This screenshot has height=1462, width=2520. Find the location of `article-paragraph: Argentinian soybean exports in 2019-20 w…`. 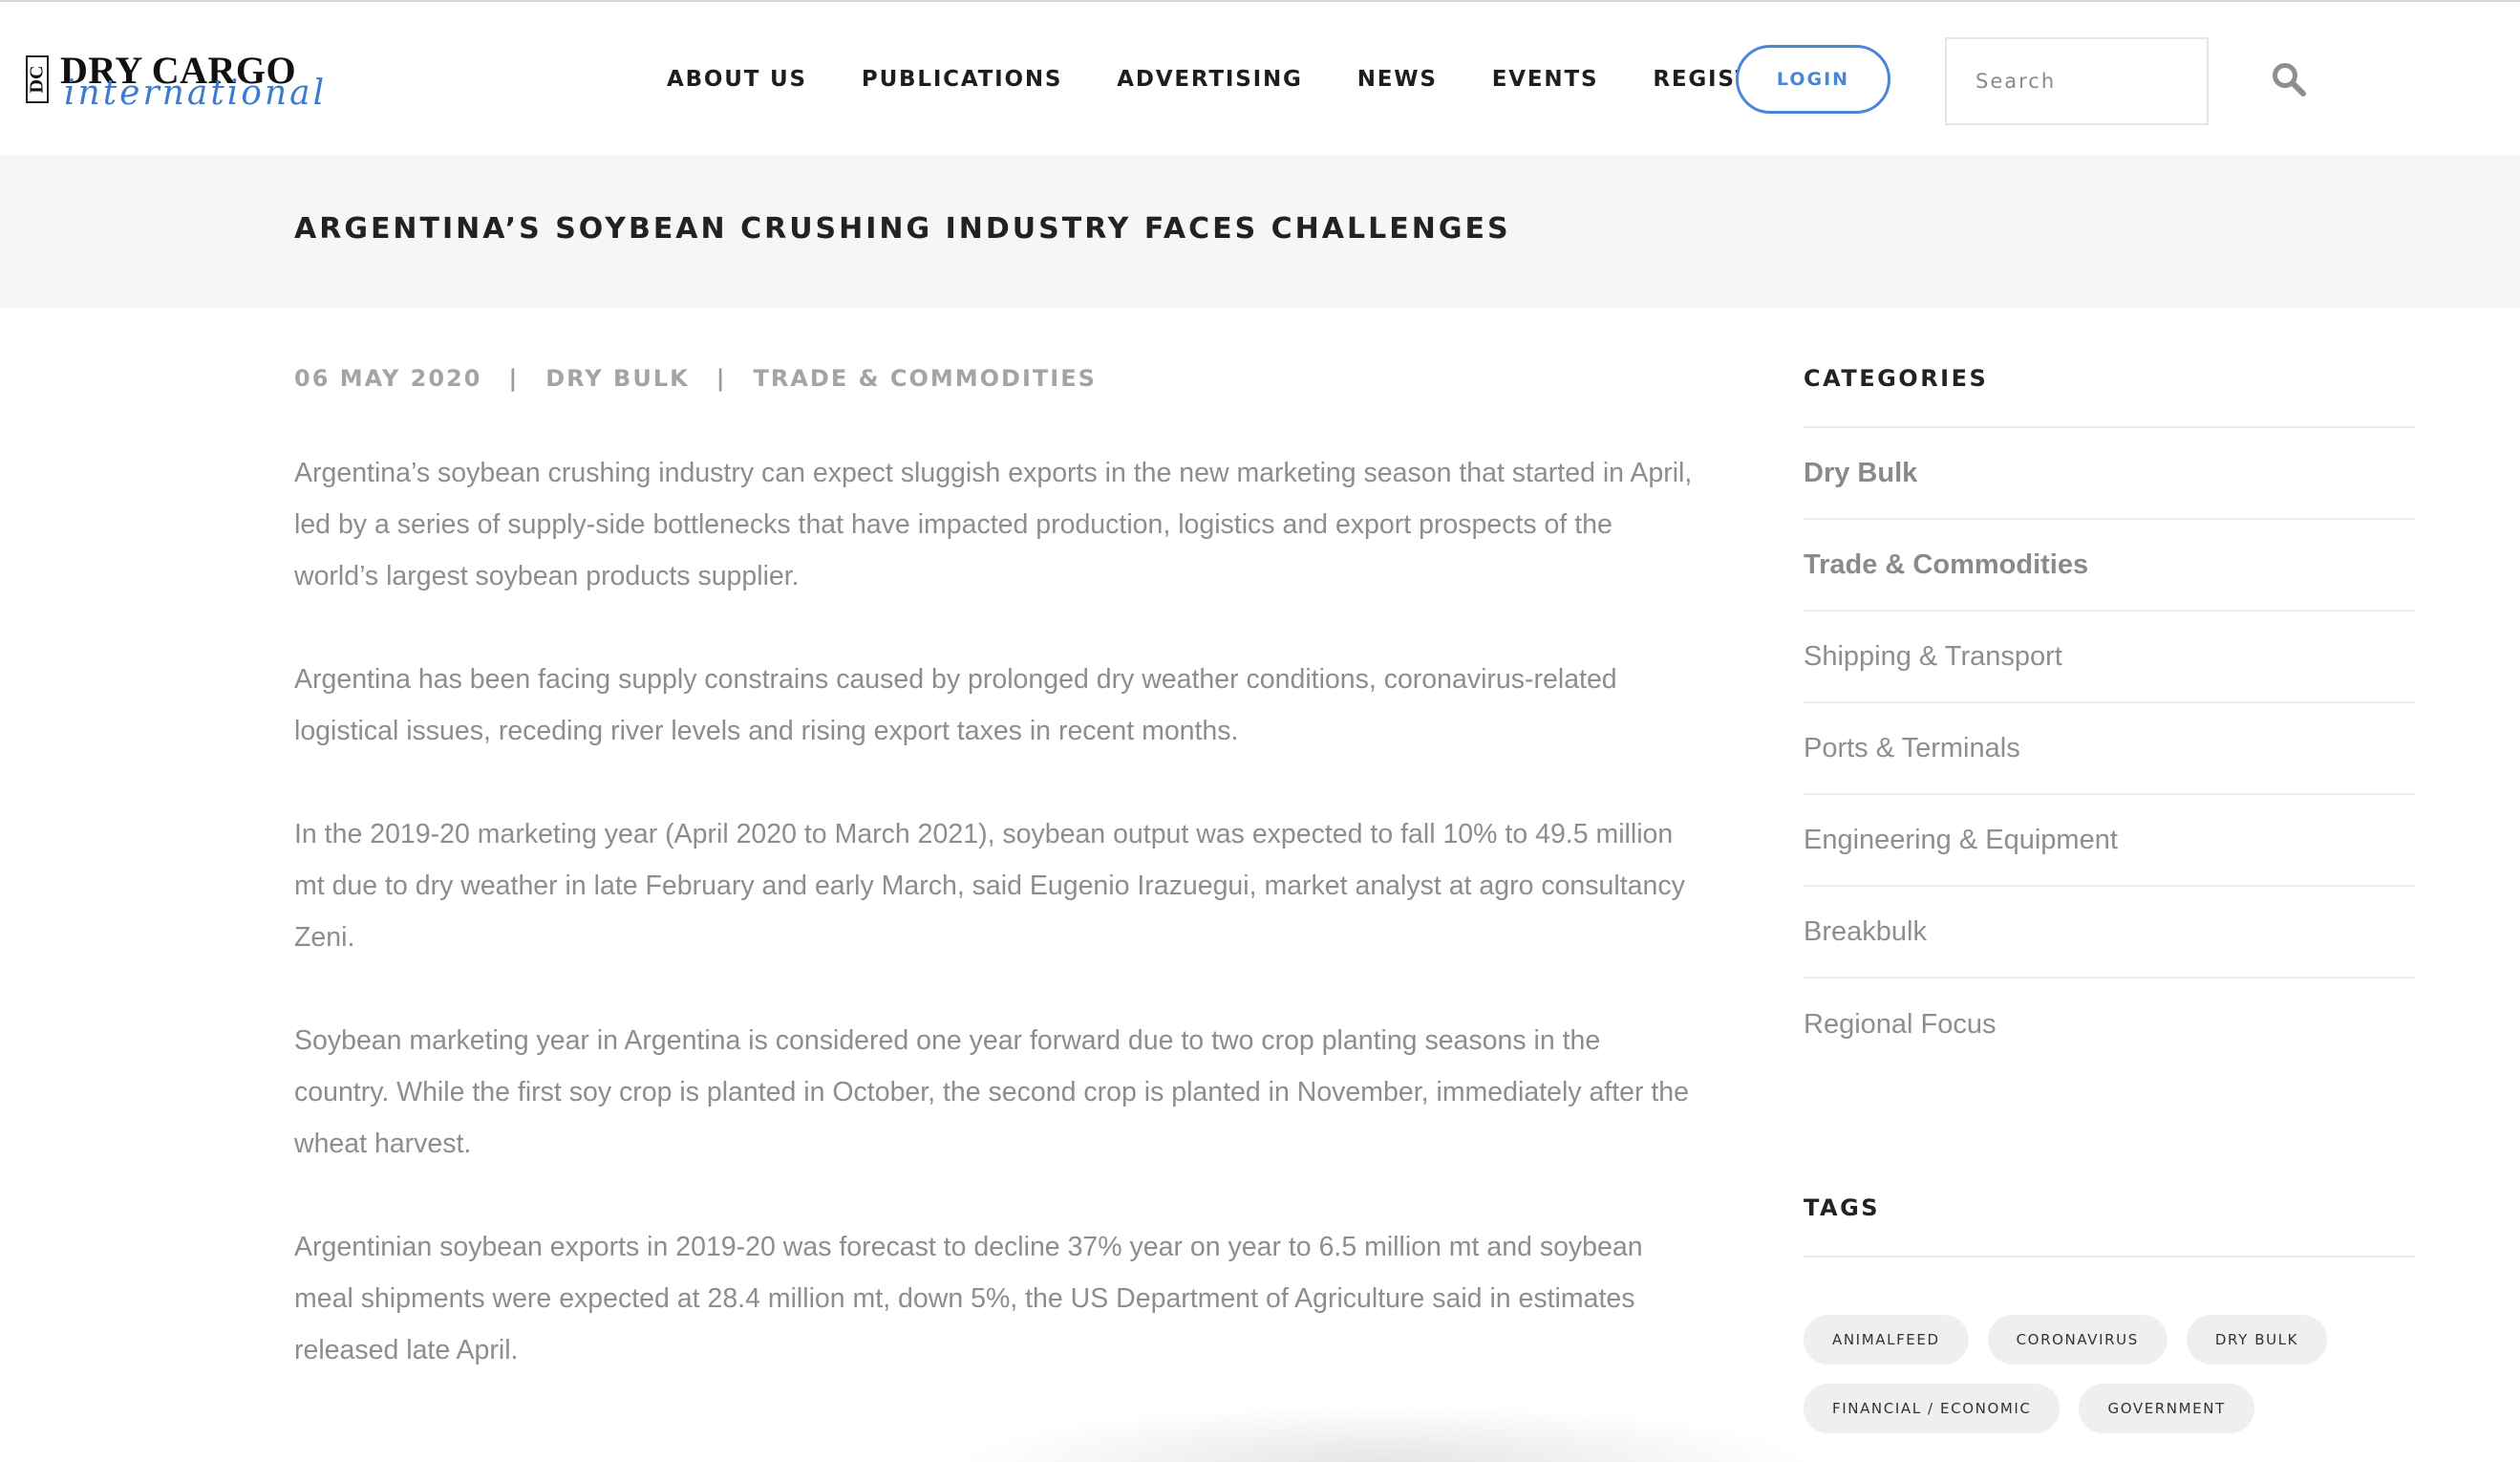

article-paragraph: Argentinian soybean exports in 2019-20 w… is located at coordinates (968, 1299).